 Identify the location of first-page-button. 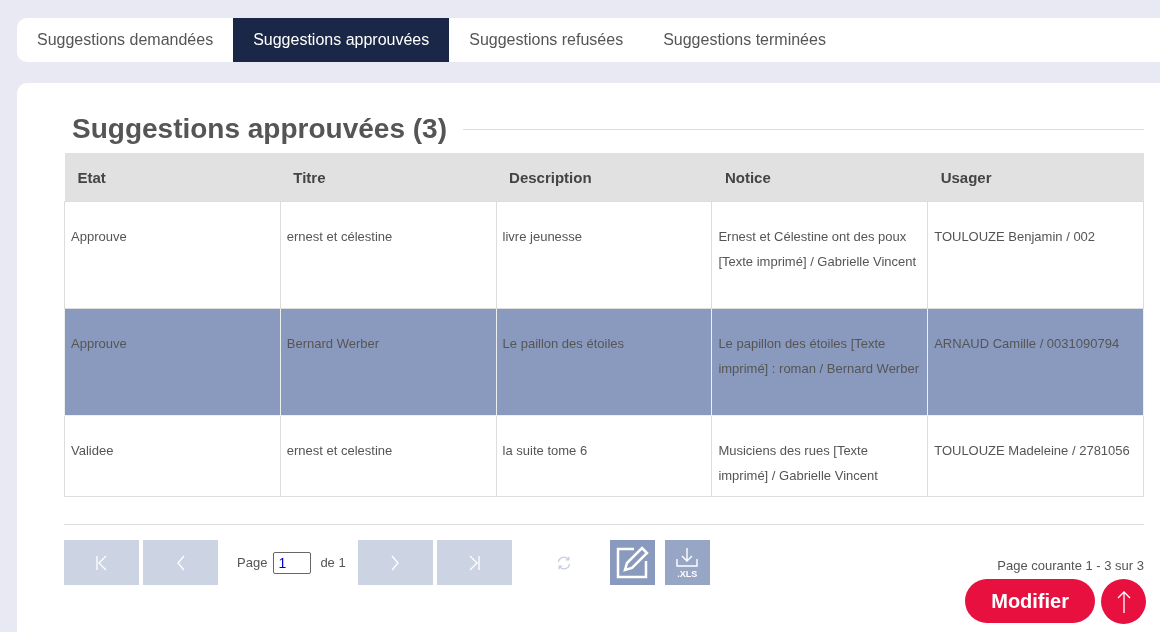
(101, 562).